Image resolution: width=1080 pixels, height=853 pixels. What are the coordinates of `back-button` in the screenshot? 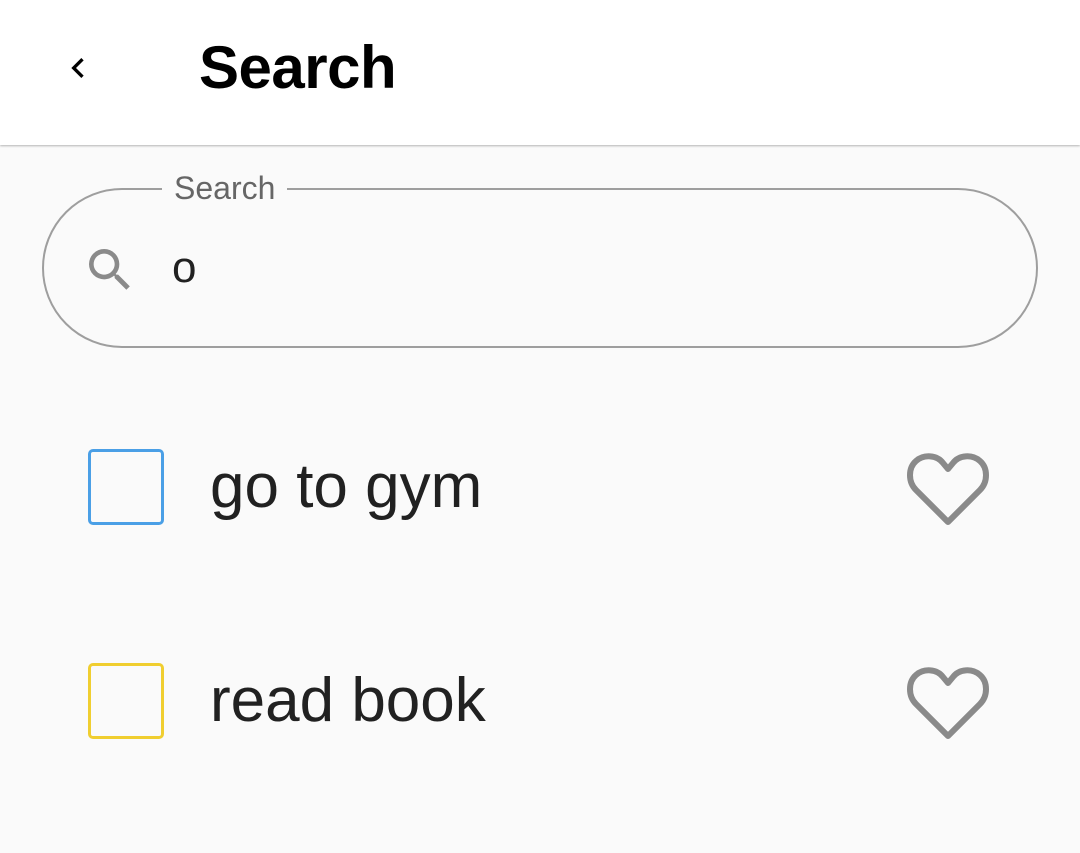 It's located at (78, 68).